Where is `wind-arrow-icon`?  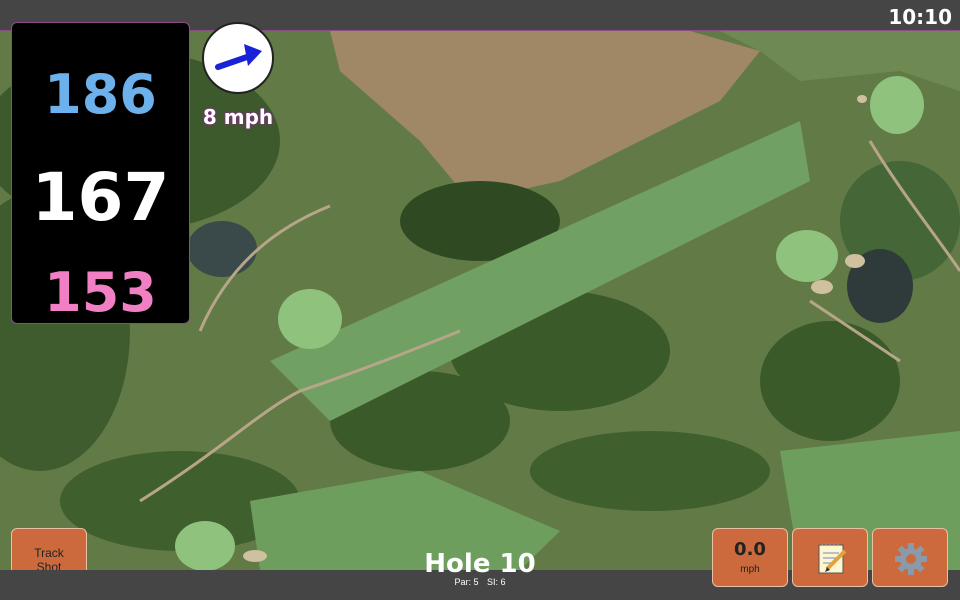 wind-arrow-icon is located at coordinates (238, 57).